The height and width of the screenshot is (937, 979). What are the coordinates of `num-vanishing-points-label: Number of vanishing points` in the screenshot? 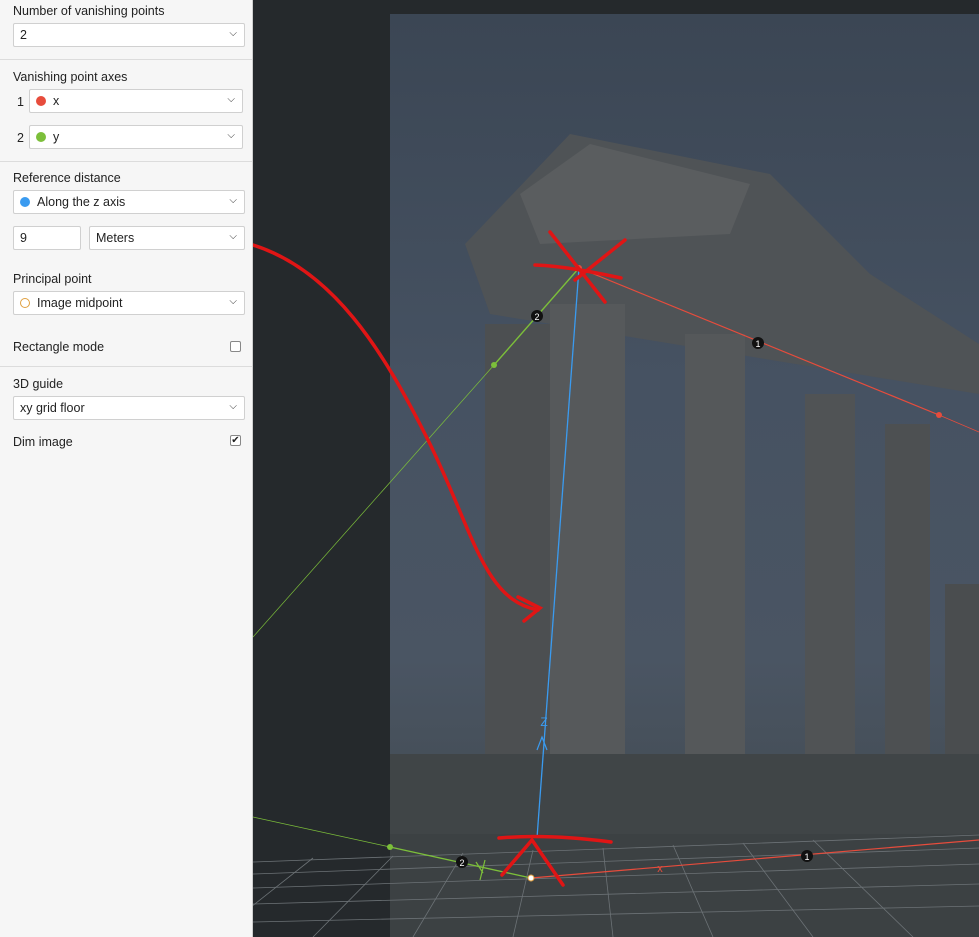 It's located at (89, 11).